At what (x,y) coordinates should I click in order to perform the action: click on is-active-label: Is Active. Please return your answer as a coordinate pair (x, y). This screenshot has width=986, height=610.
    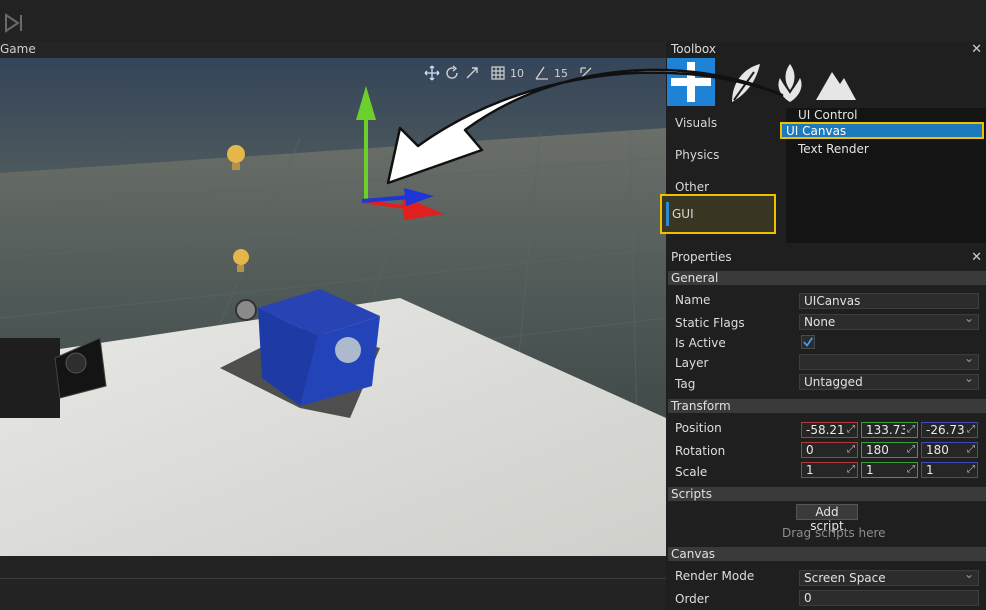
    Looking at the image, I should click on (700, 343).